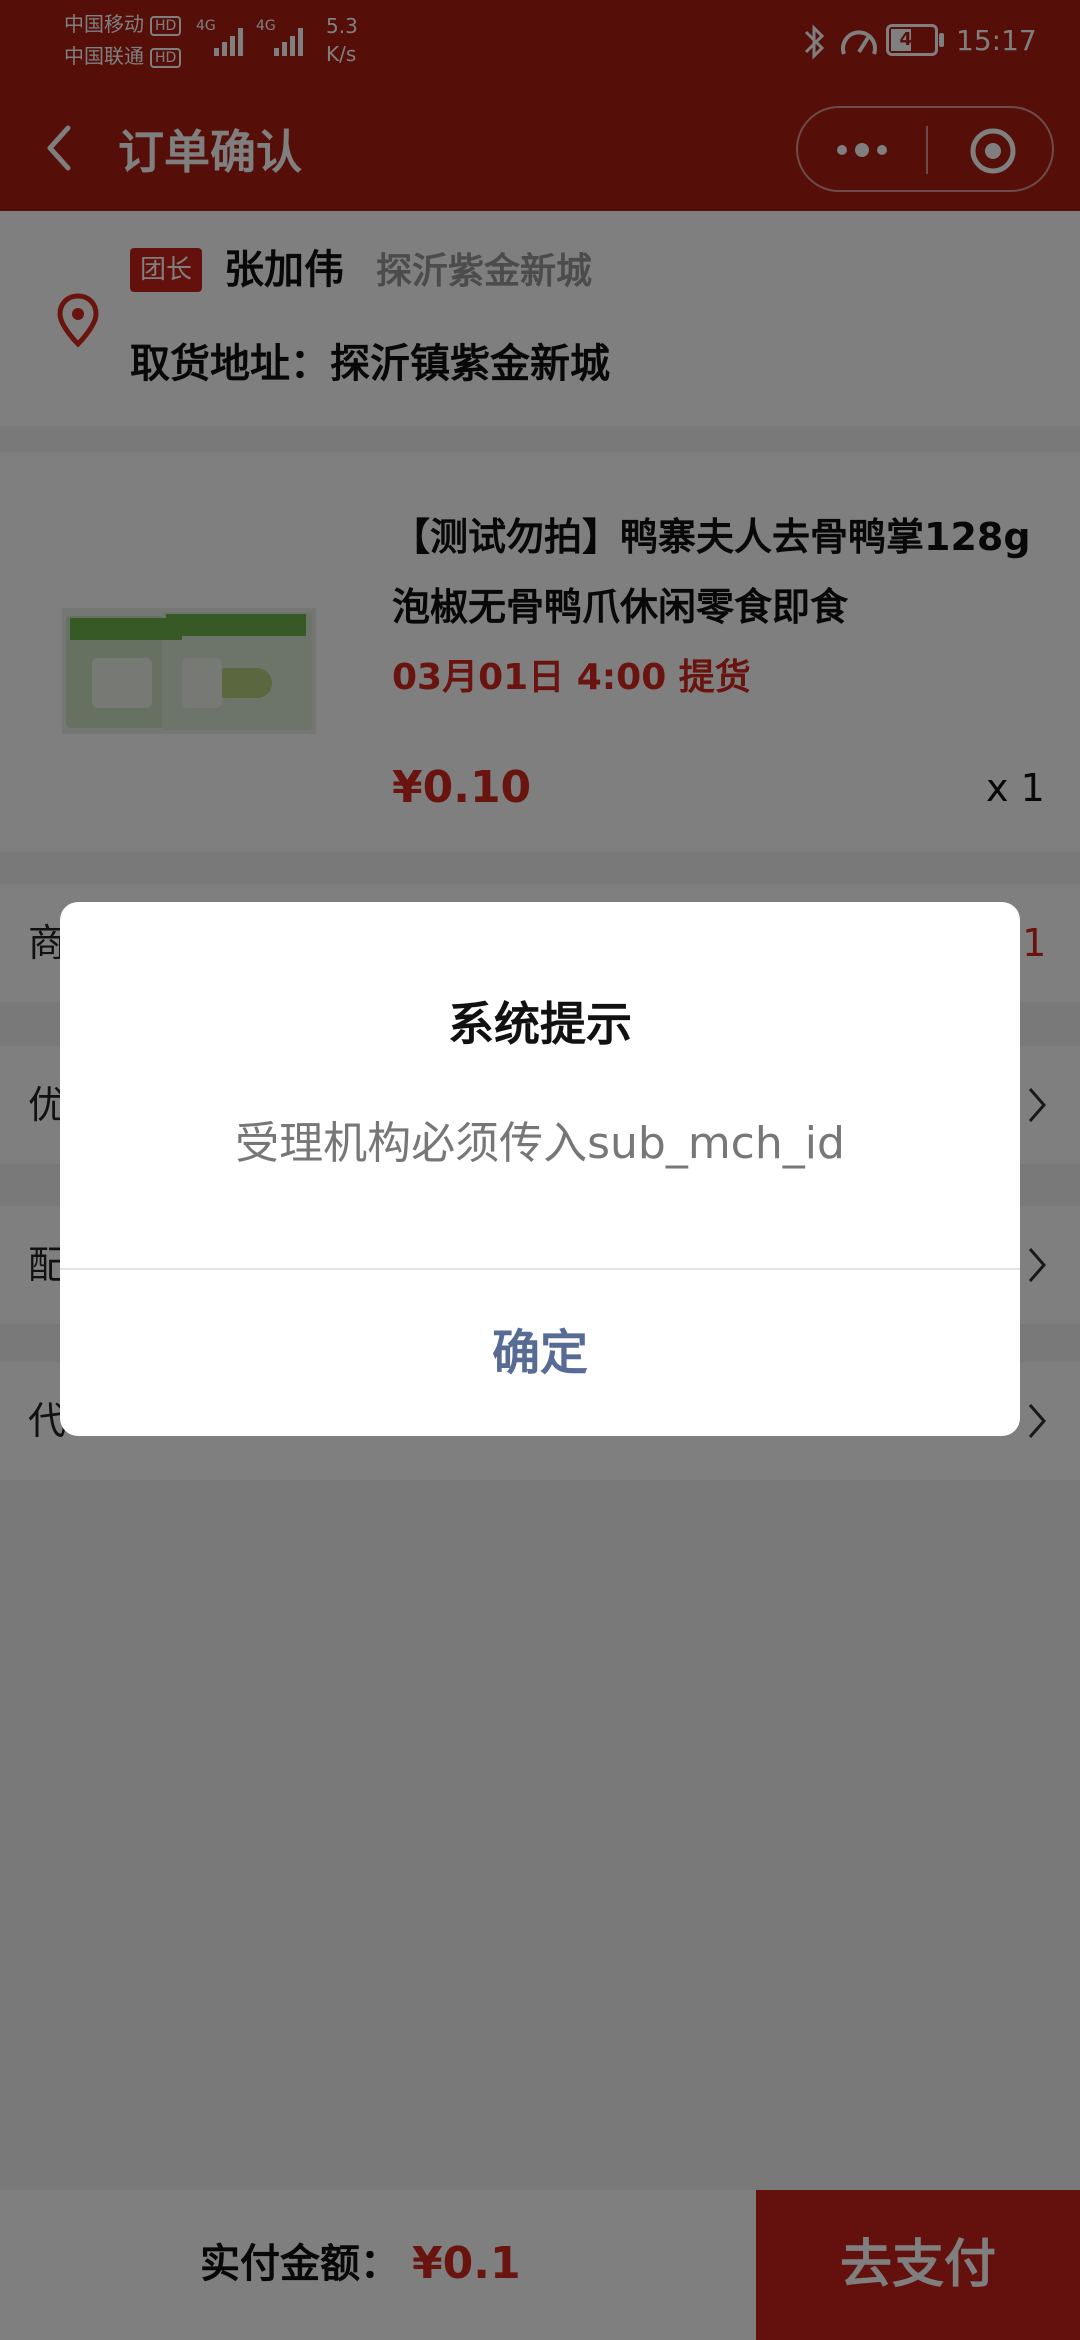  Describe the element at coordinates (540, 1353) in the screenshot. I see `dialog-confirm-button: 确定` at that location.